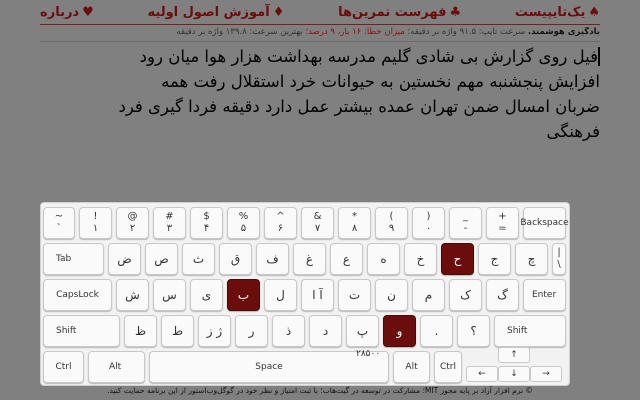 The height and width of the screenshot is (400, 640). I want to click on key-alt-left: Alt, so click(116, 367).